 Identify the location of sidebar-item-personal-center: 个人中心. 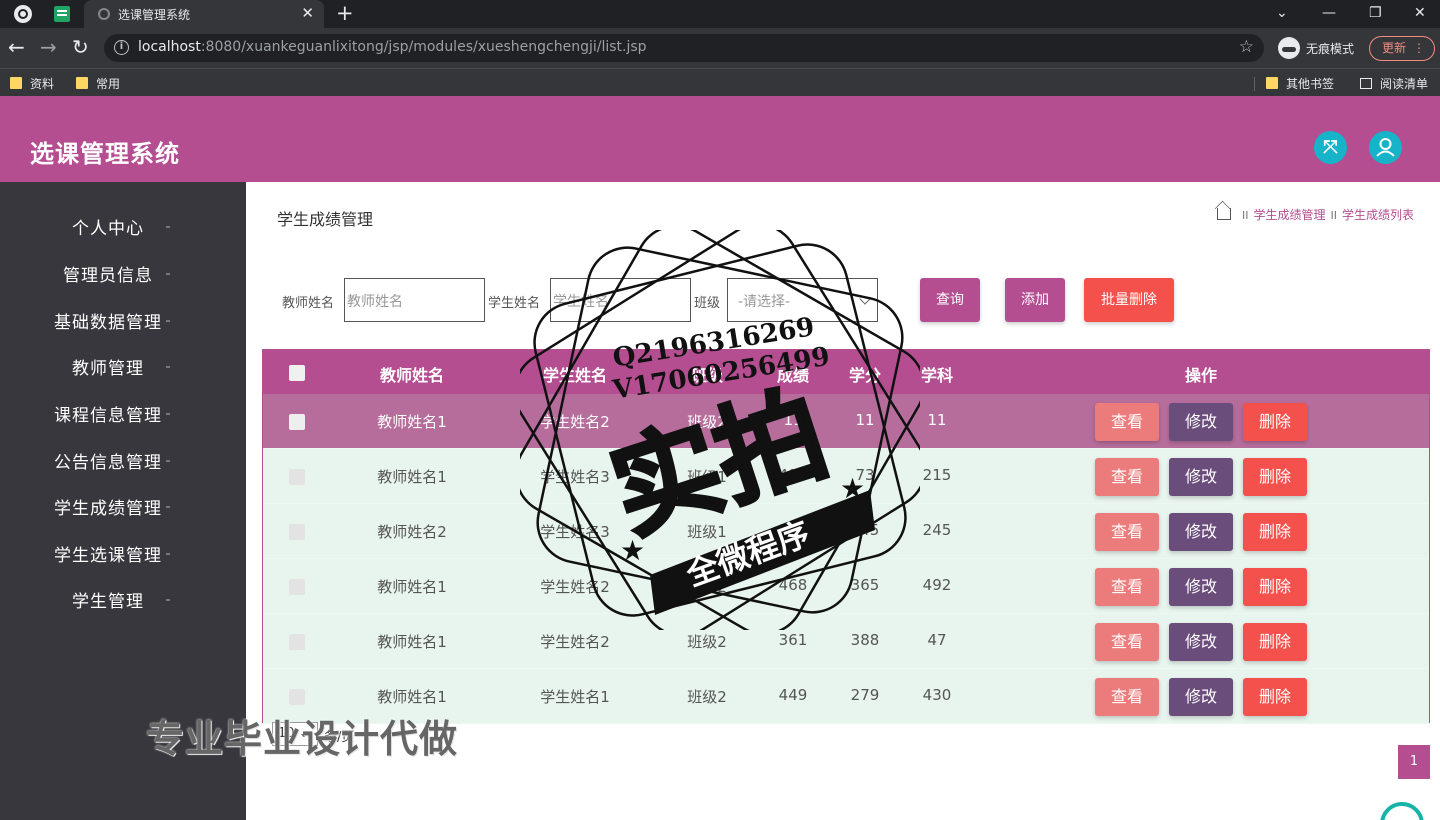
(108, 226).